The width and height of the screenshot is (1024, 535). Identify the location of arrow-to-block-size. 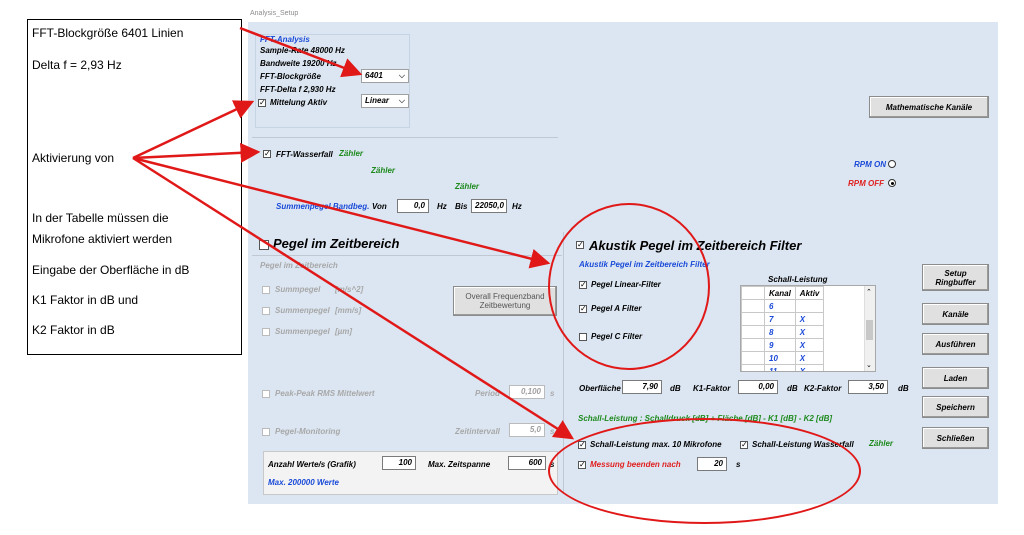
(301, 52).